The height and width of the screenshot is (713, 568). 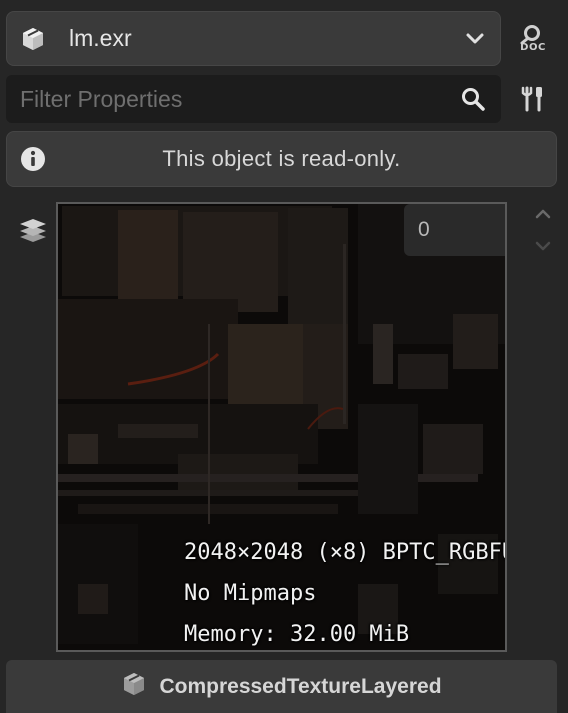 I want to click on search-icon, so click(x=473, y=99).